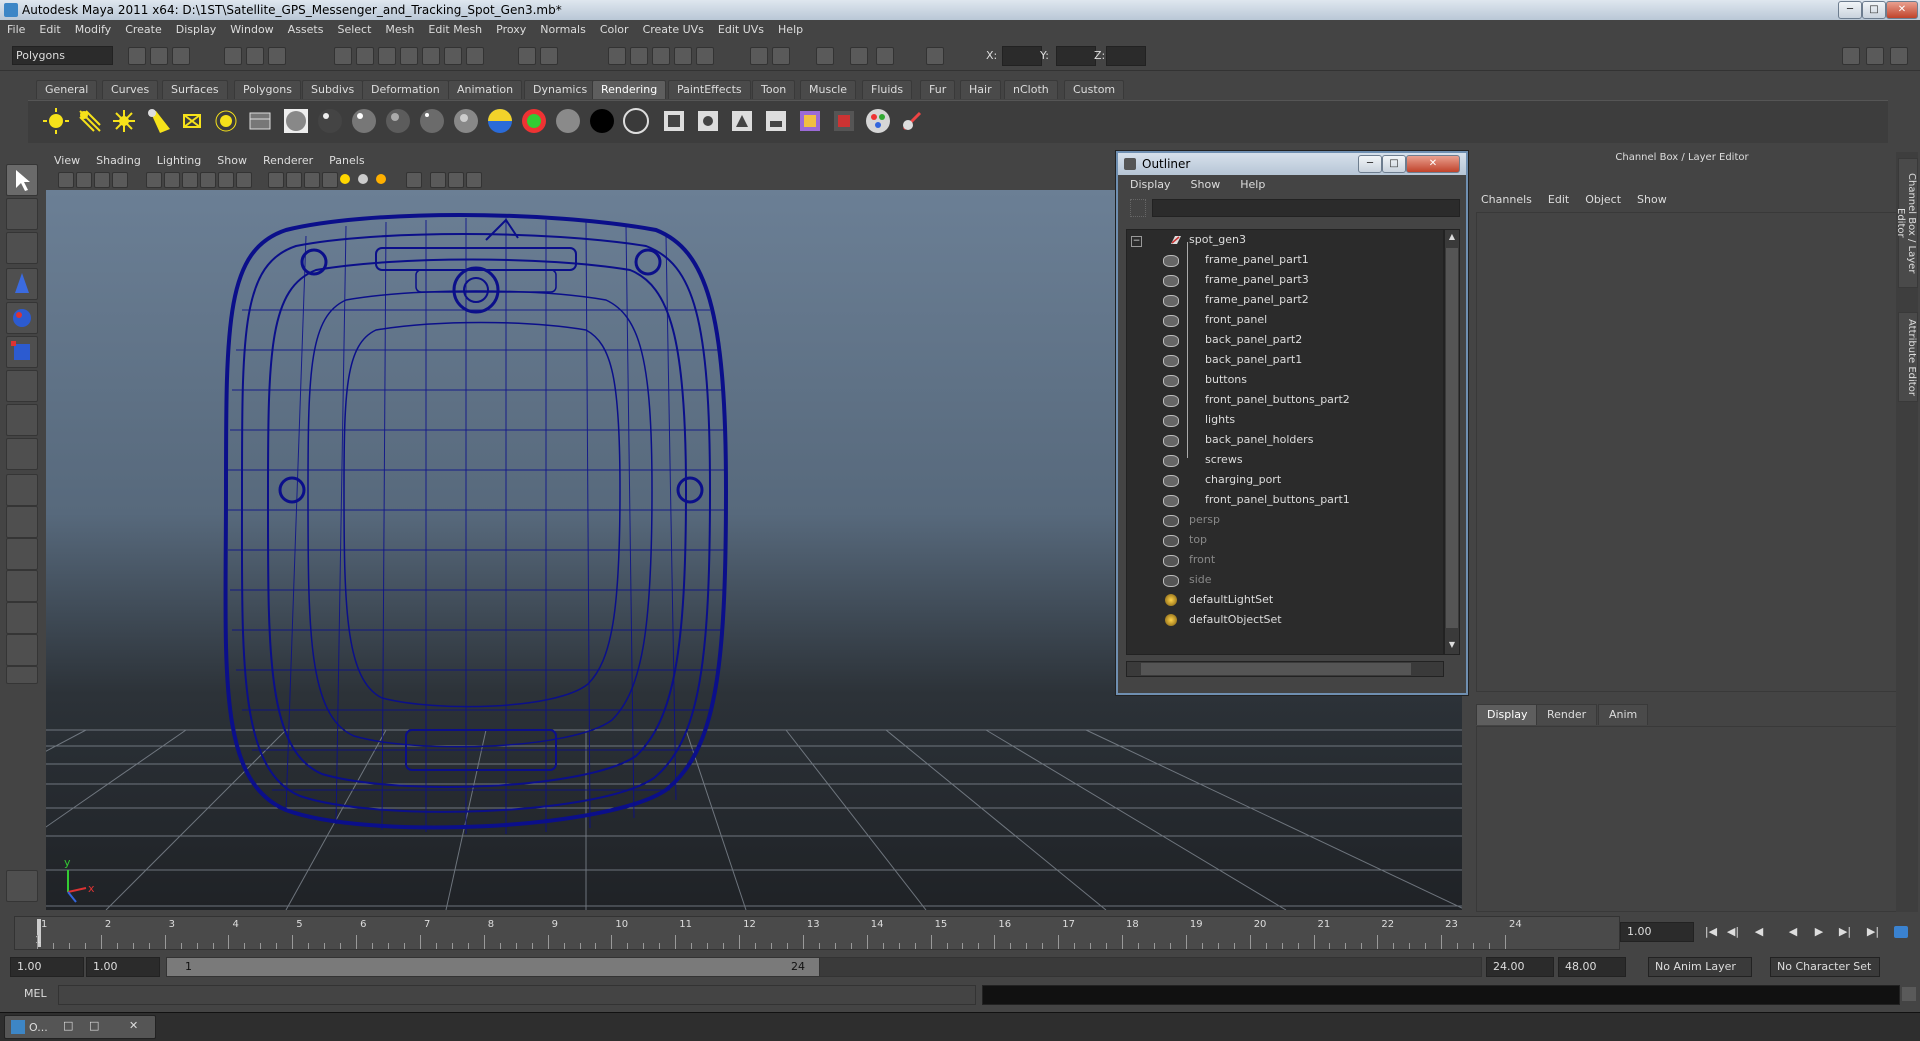 Image resolution: width=1920 pixels, height=1041 pixels. Describe the element at coordinates (1148, 183) in the screenshot. I see `outliner-menu-display: Display` at that location.